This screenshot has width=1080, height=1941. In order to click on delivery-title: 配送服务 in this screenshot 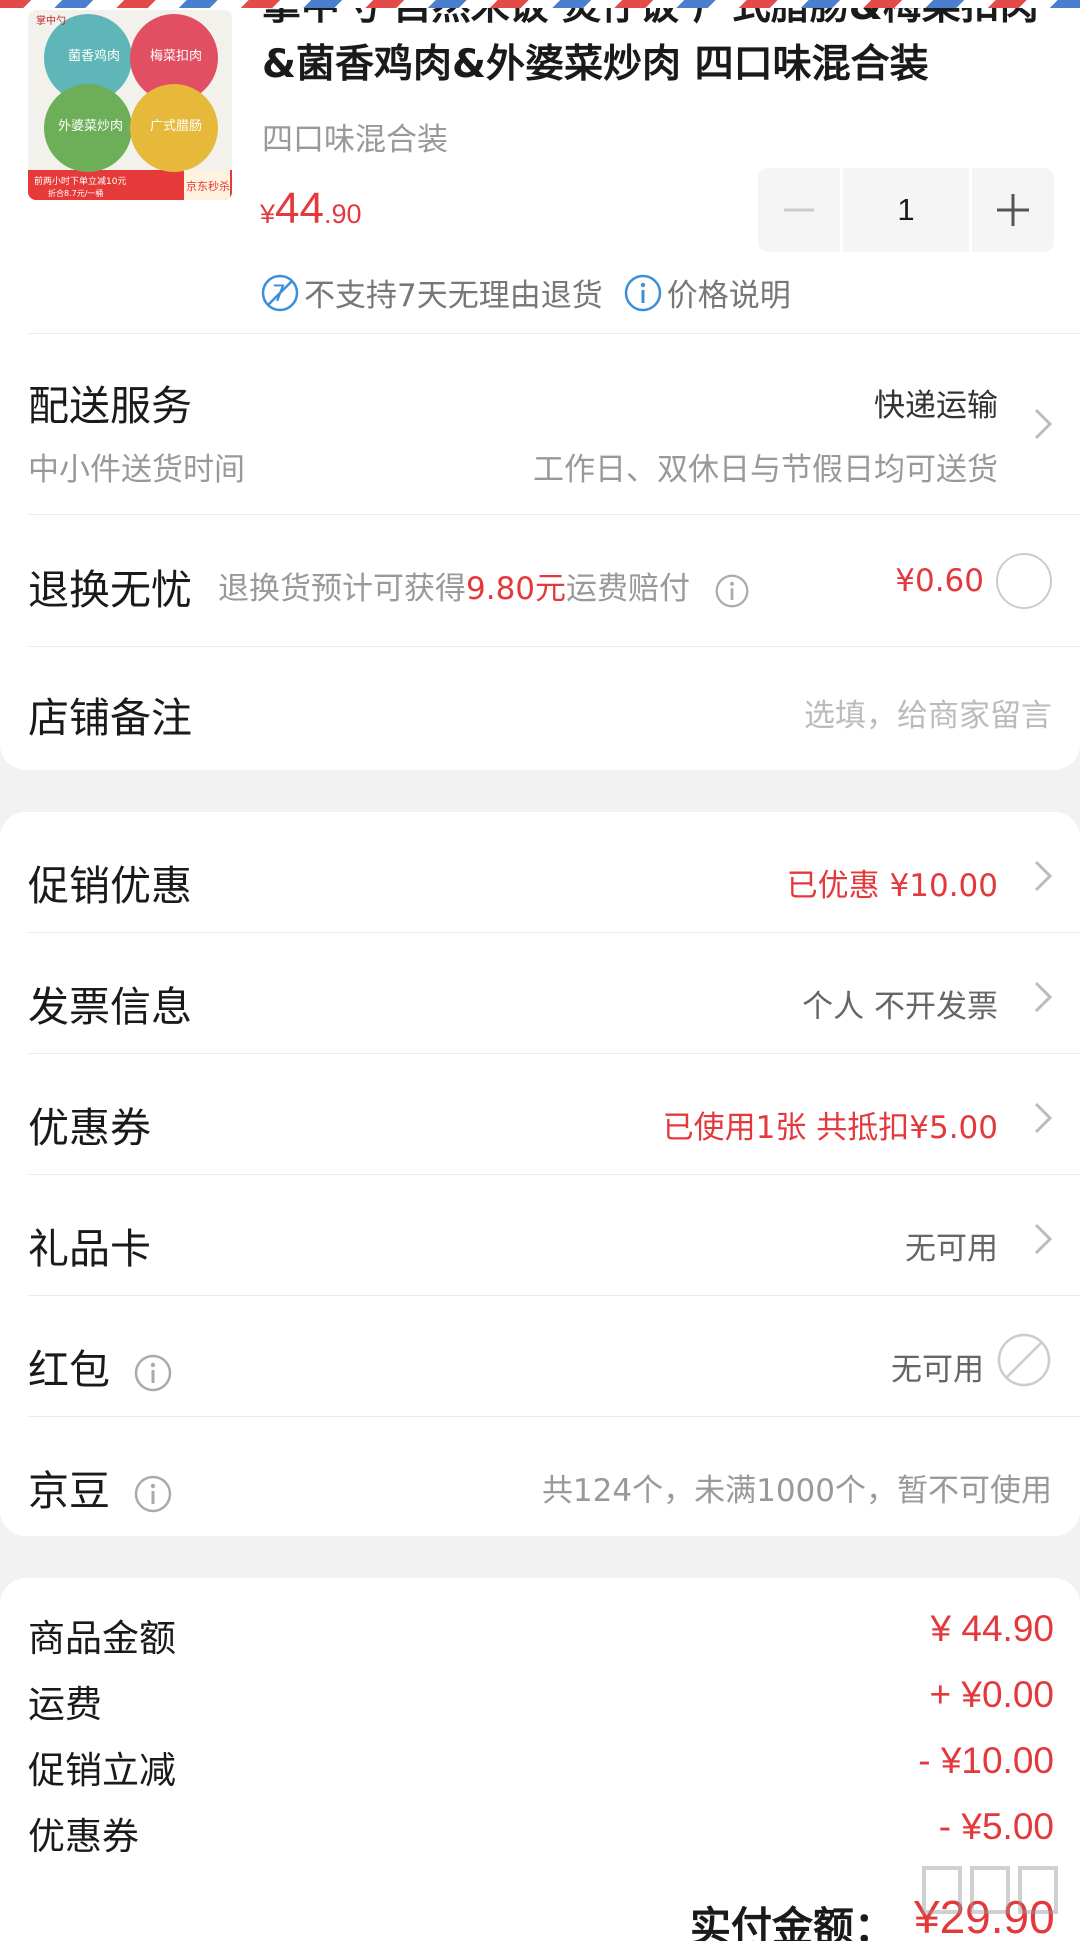, I will do `click(110, 406)`.